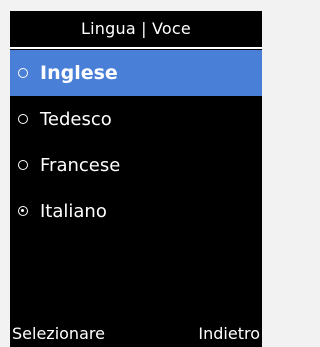 The height and width of the screenshot is (347, 320). What do you see at coordinates (76, 119) in the screenshot?
I see `option-label: Tedesco` at bounding box center [76, 119].